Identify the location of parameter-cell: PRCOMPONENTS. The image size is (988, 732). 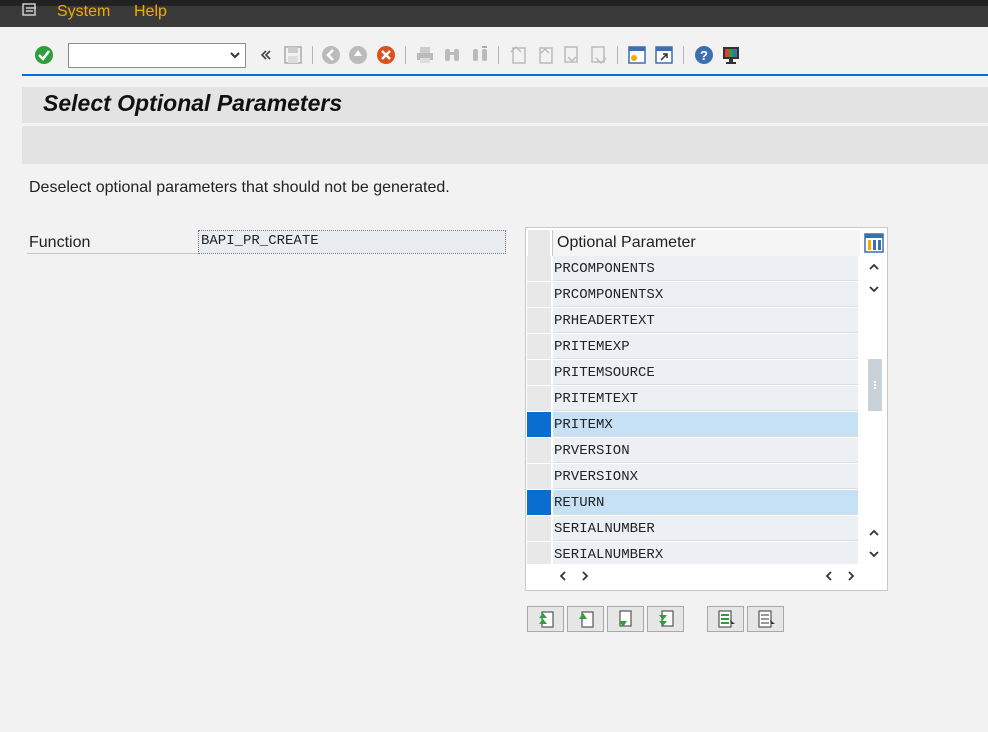
(705, 268).